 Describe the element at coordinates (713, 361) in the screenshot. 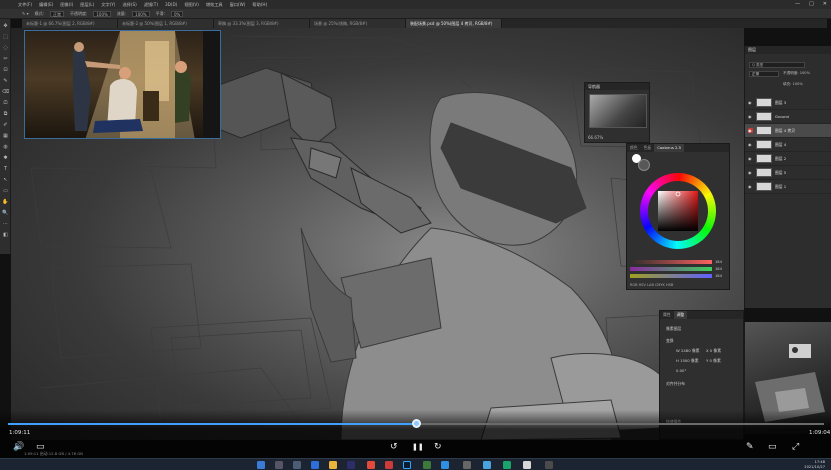

I see `y-field: Y 0 像素` at that location.